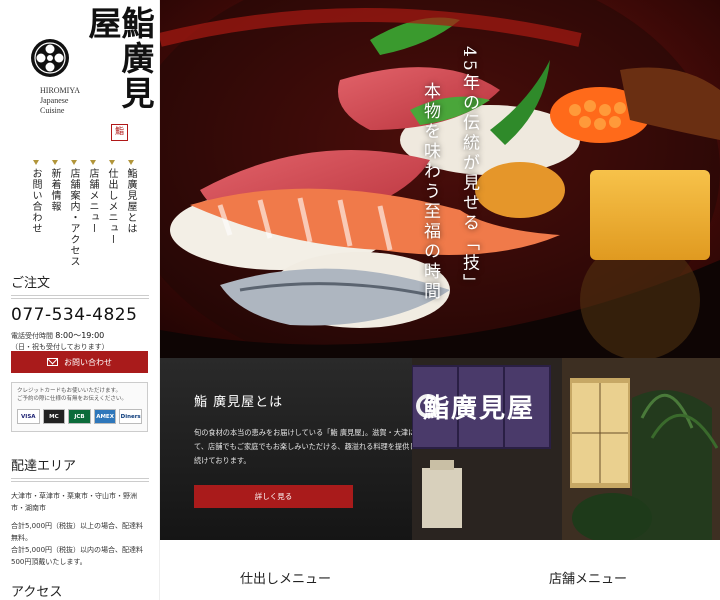  What do you see at coordinates (450, 181) in the screenshot?
I see `hero-copy: 45年の伝統が見せる「技」 本物を味わう至福の時間` at bounding box center [450, 181].